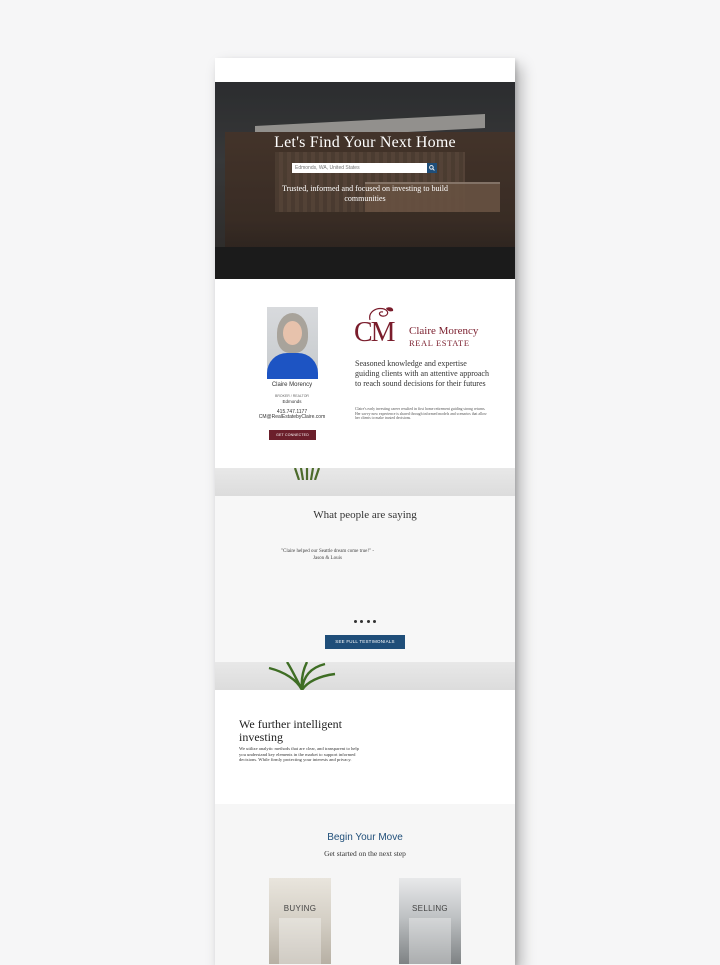  Describe the element at coordinates (365, 676) in the screenshot. I see `plant-divider-bottom` at that location.